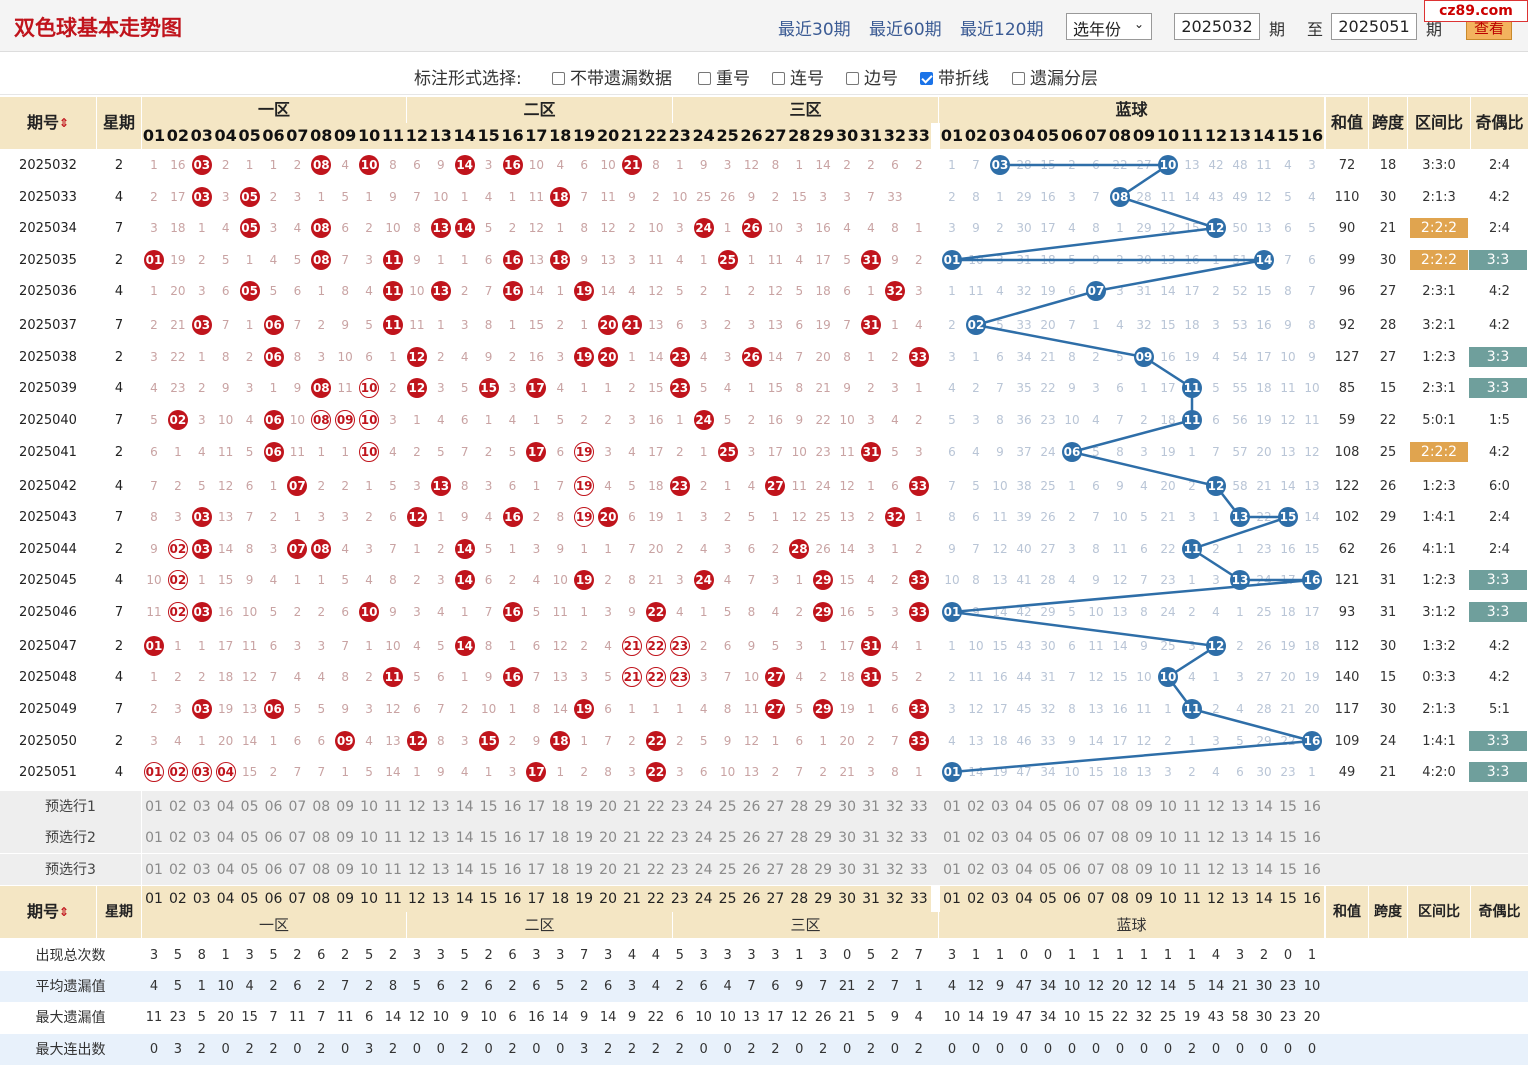 The height and width of the screenshot is (1068, 1528). What do you see at coordinates (608, 869) in the screenshot?
I see `preselect-number: 20` at bounding box center [608, 869].